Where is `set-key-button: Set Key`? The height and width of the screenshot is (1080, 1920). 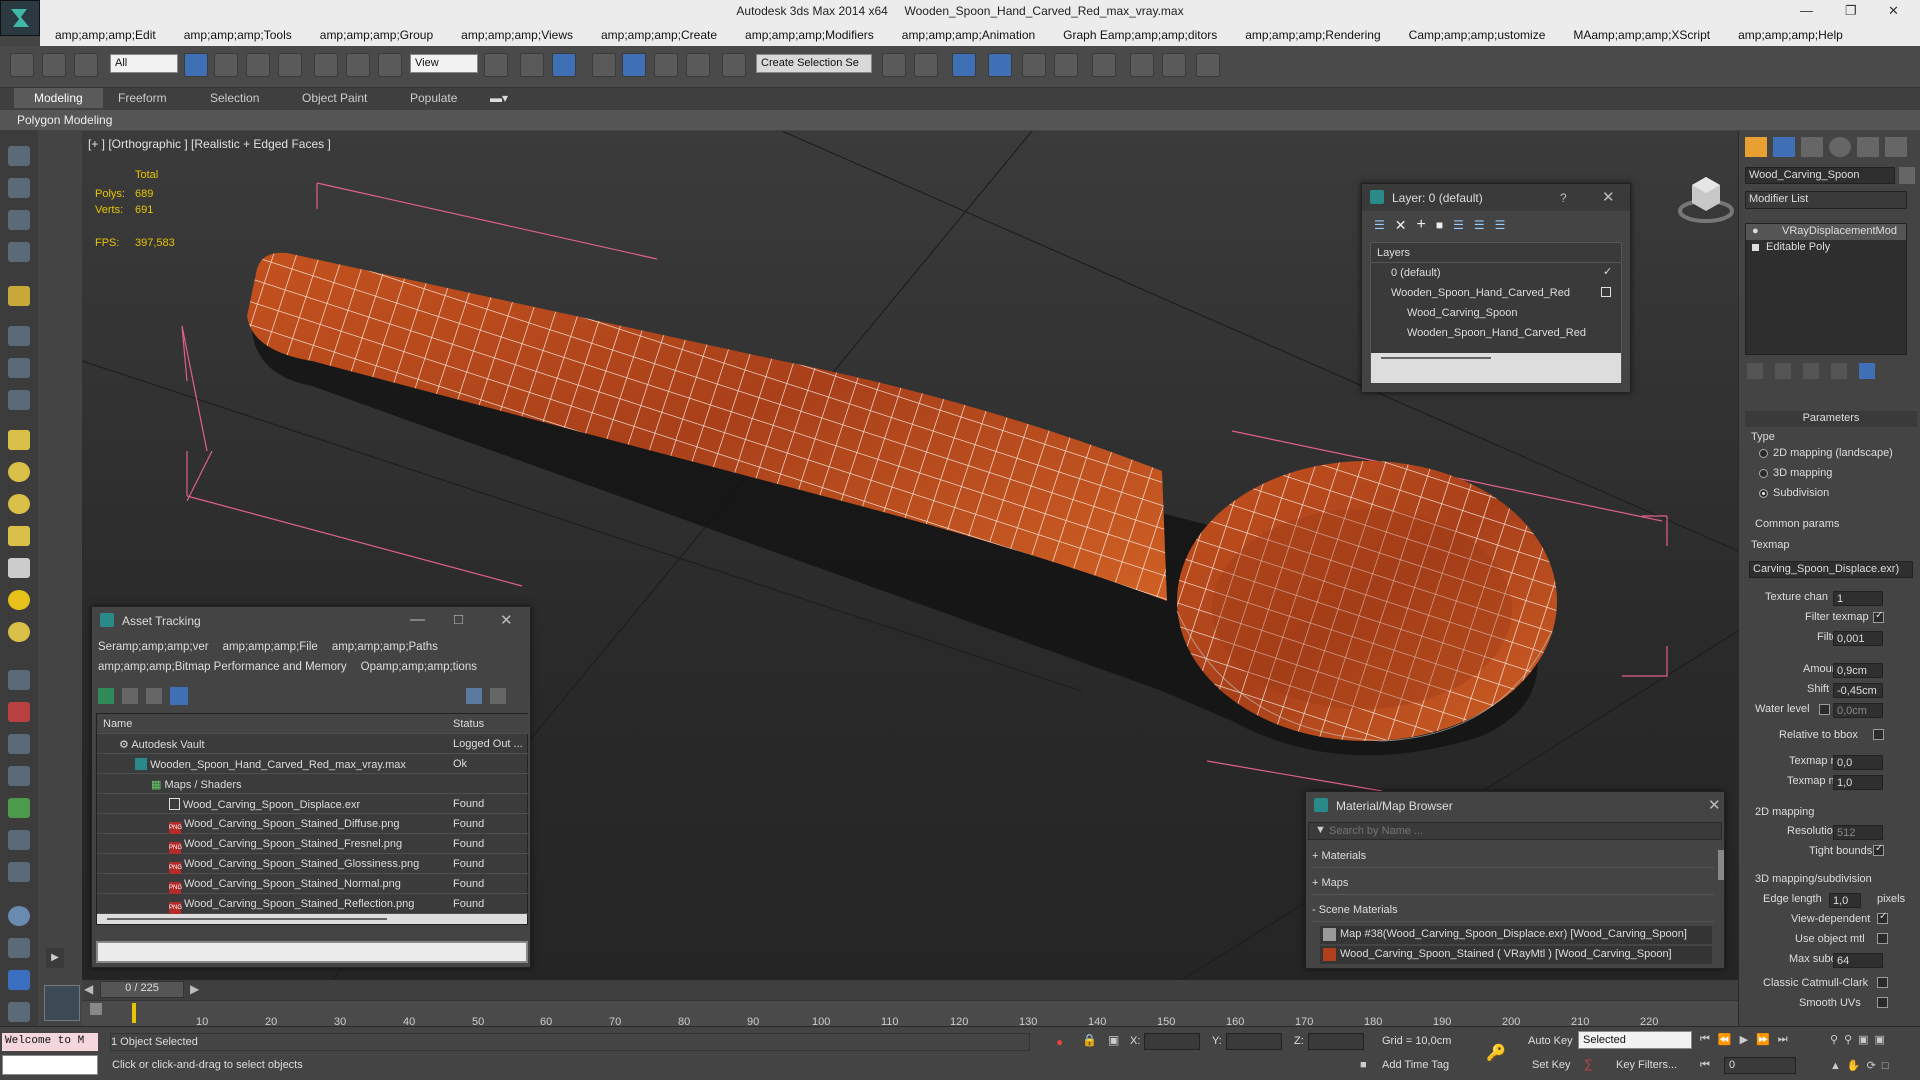 set-key-button: Set Key is located at coordinates (1551, 1065).